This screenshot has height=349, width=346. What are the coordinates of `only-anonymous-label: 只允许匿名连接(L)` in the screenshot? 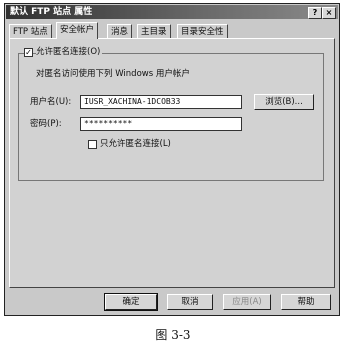 It's located at (135, 144).